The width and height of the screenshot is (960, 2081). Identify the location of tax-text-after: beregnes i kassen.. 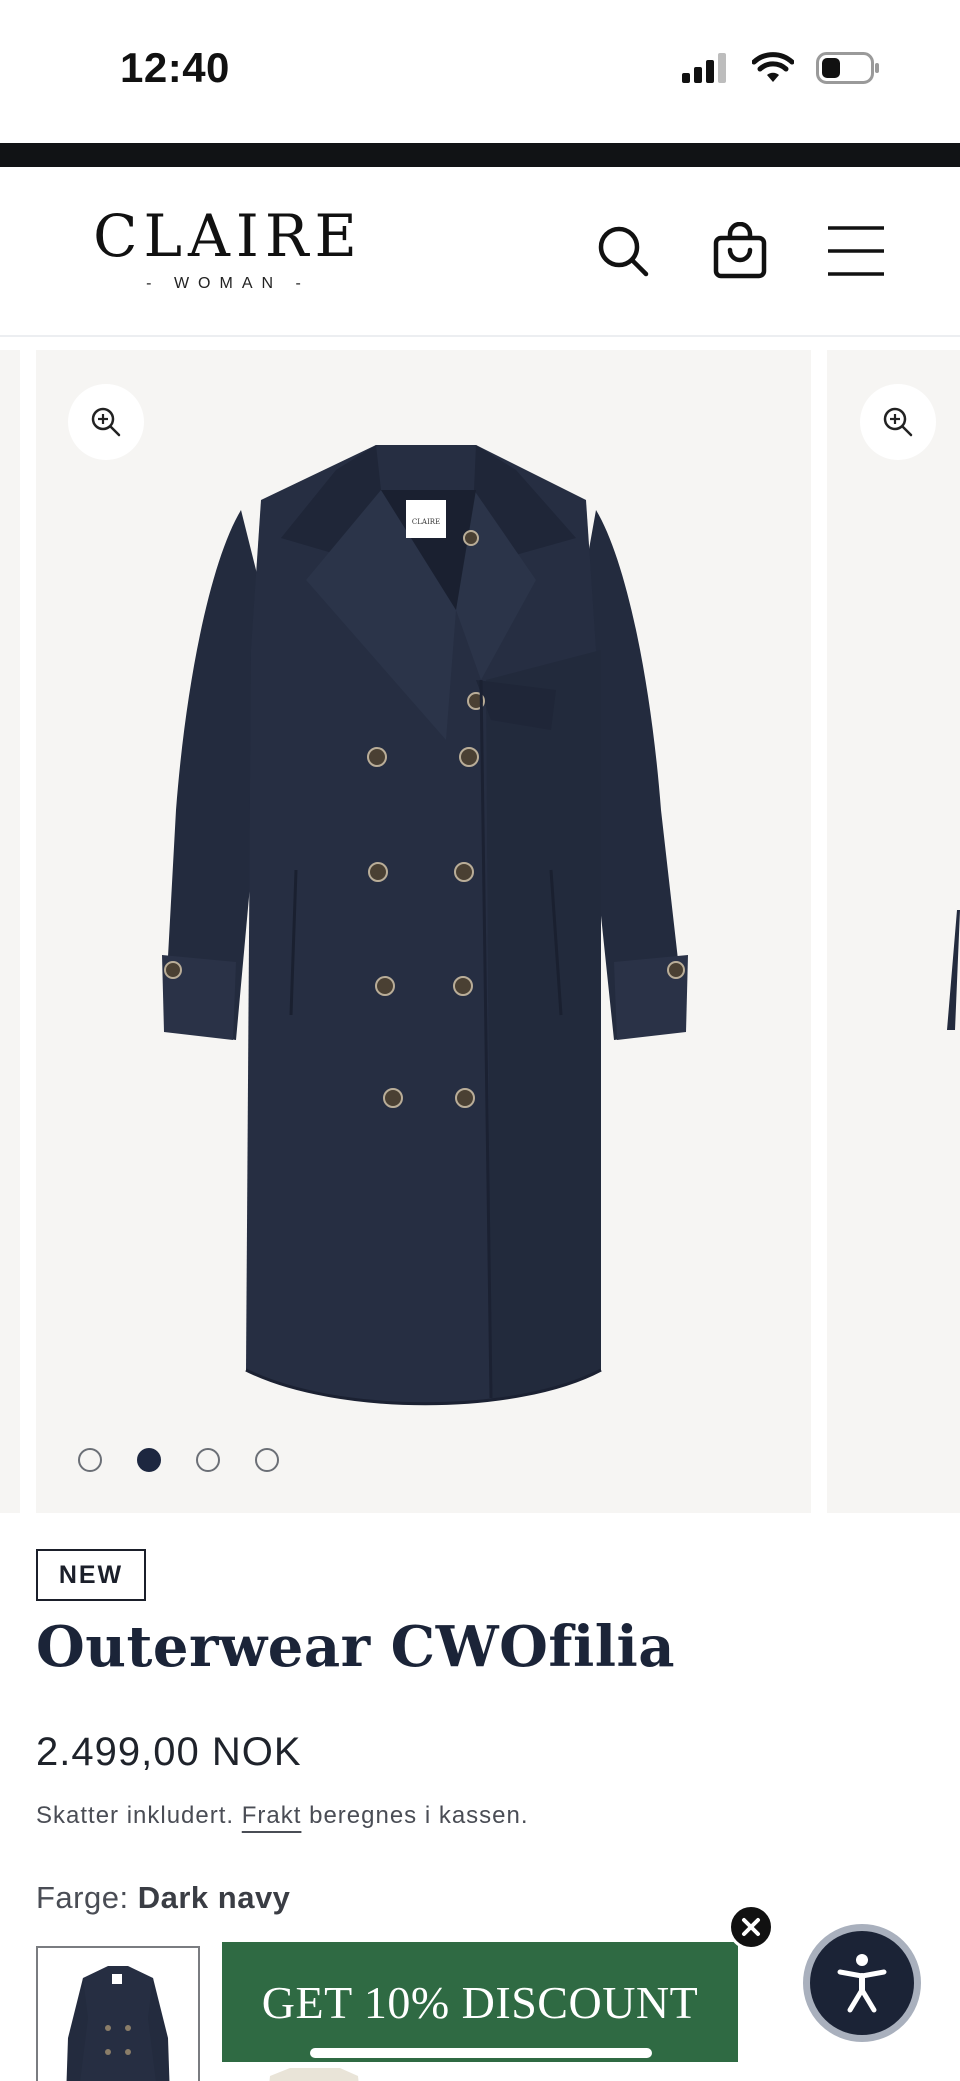
(415, 1815).